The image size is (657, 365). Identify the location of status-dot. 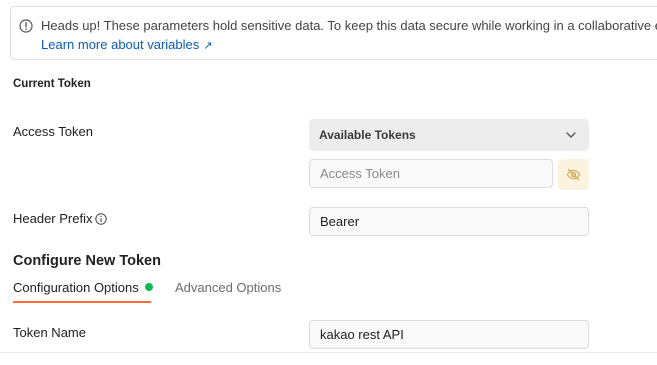
(148, 287).